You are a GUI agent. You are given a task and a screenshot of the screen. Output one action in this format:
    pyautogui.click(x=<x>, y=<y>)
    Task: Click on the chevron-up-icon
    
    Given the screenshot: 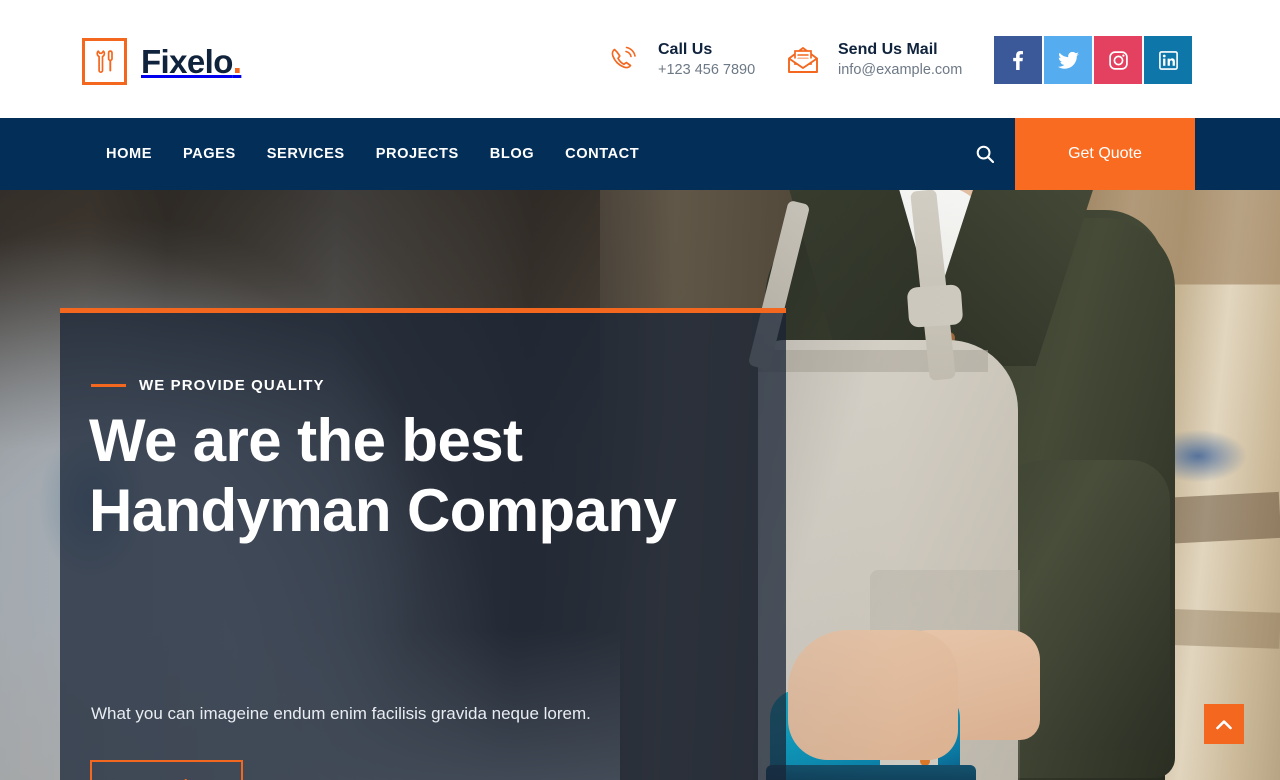 What is the action you would take?
    pyautogui.click(x=1224, y=724)
    